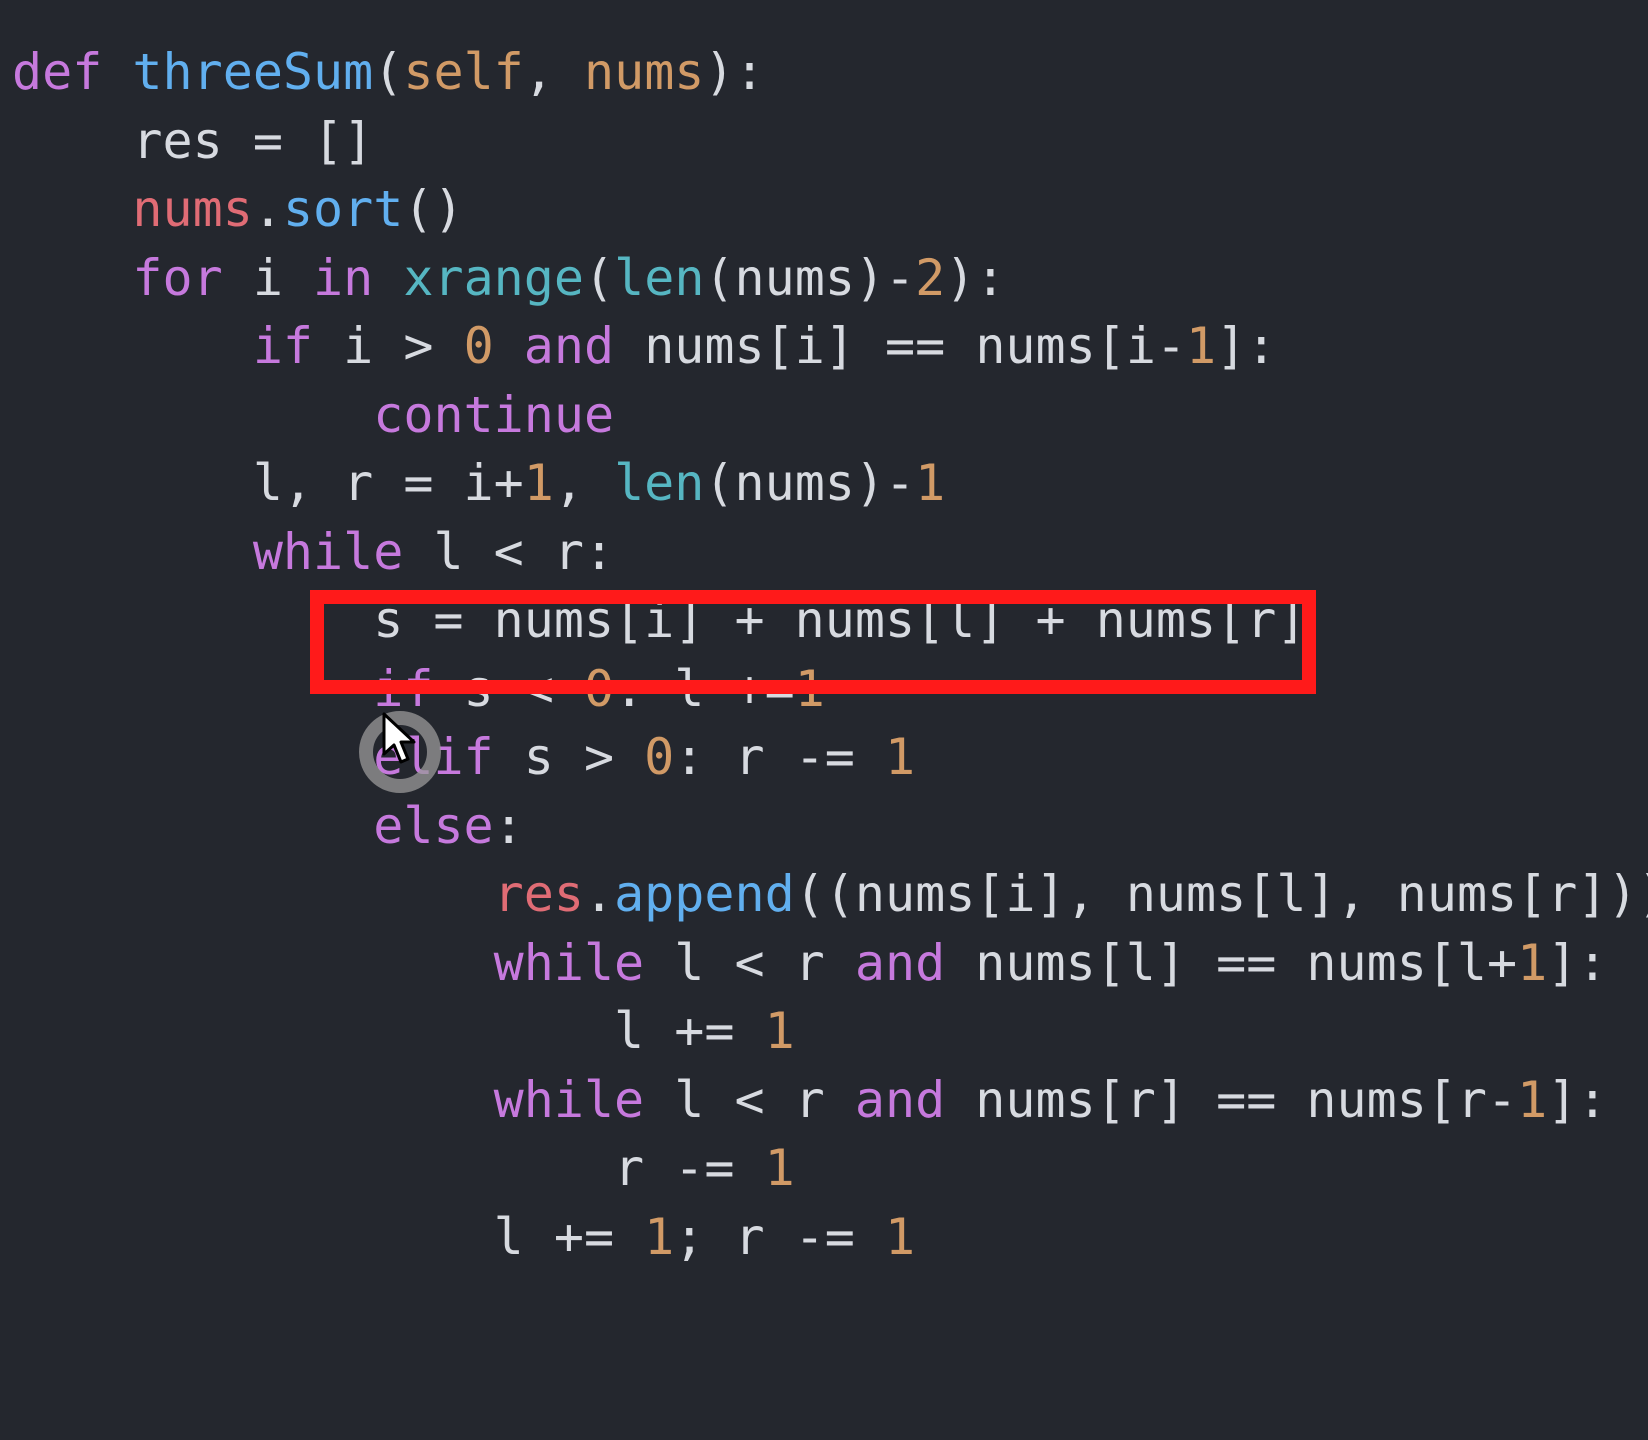 This screenshot has height=1440, width=1648. What do you see at coordinates (57, 72) in the screenshot?
I see `code-token: def` at bounding box center [57, 72].